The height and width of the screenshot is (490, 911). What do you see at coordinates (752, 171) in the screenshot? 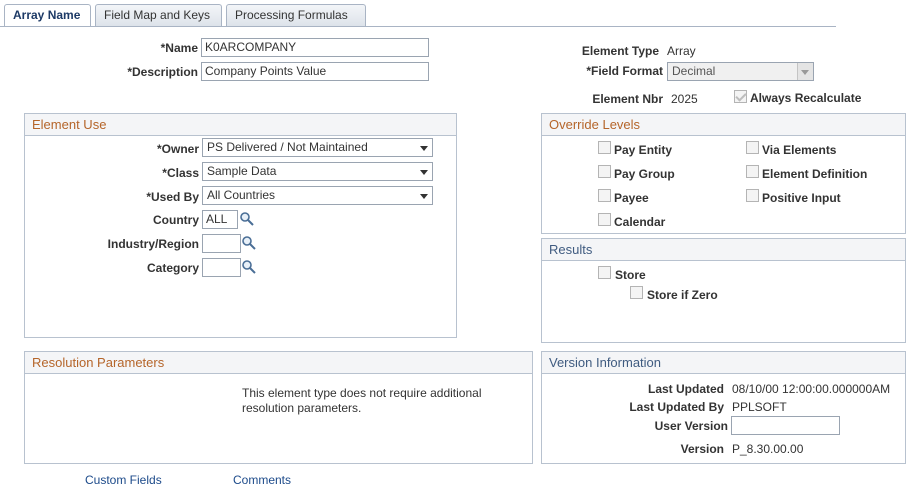
I see `element-definition-checkbox` at bounding box center [752, 171].